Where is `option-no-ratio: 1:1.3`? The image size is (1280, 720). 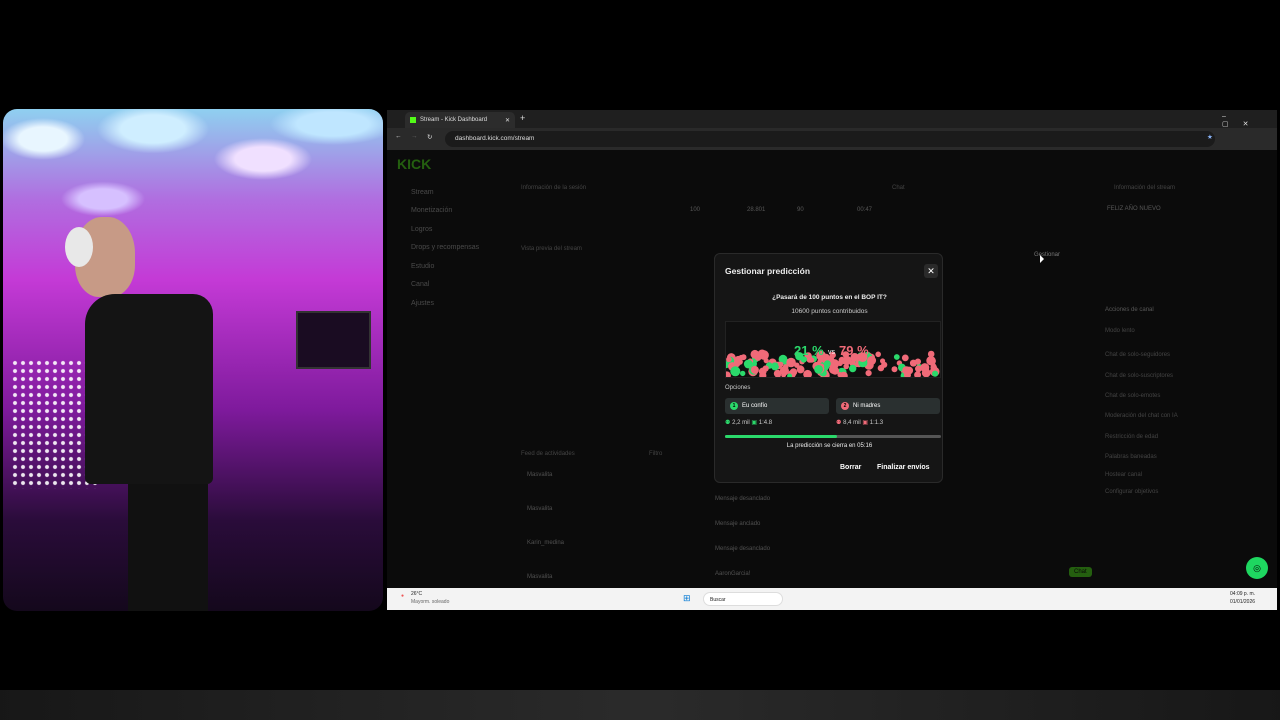 option-no-ratio: 1:1.3 is located at coordinates (876, 423).